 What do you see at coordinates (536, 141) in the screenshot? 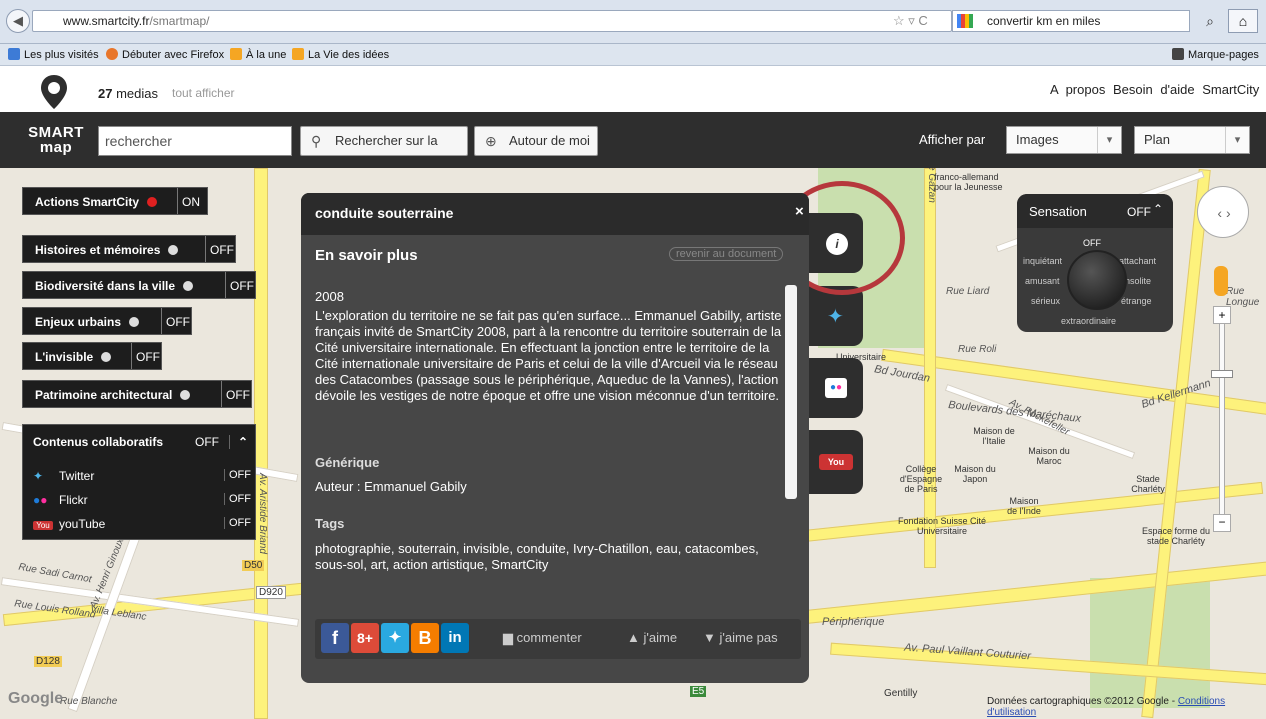
I see `around-me-button: ⊕ Autour de moi` at bounding box center [536, 141].